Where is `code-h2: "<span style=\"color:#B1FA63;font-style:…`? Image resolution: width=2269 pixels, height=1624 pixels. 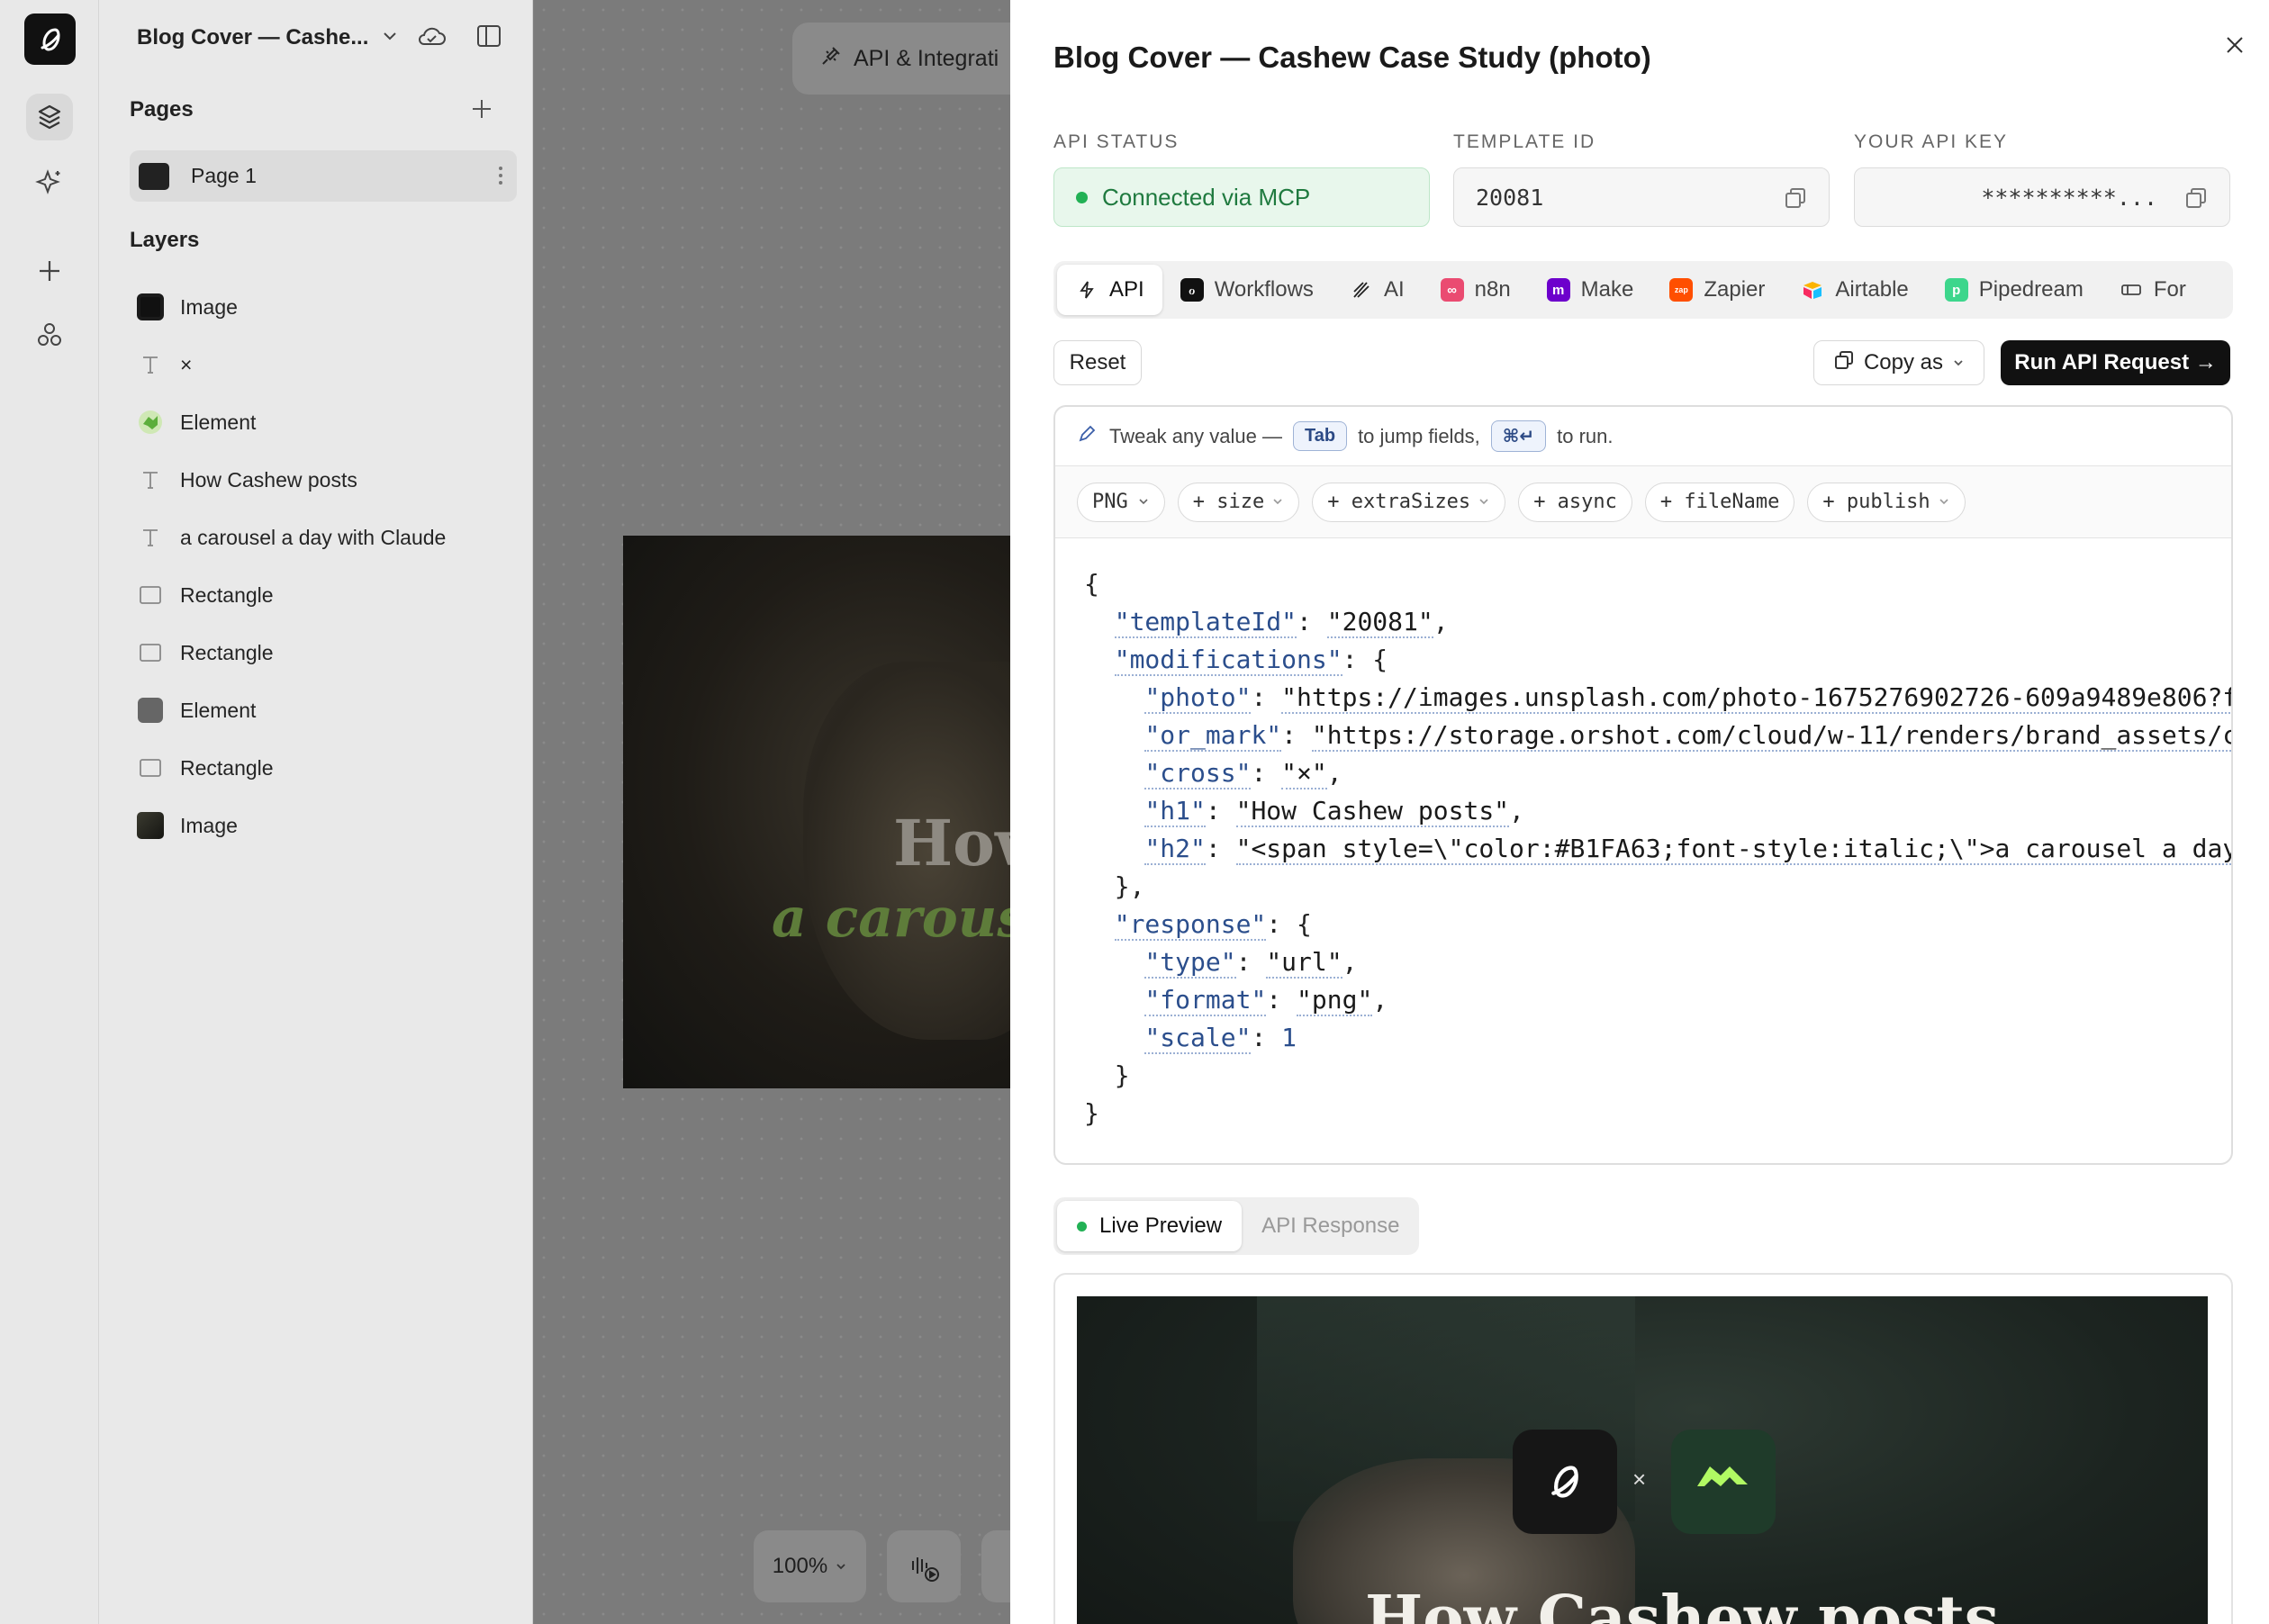
code-h2: "<span style=\"color:#B1FA63;font-style:… is located at coordinates (1733, 849).